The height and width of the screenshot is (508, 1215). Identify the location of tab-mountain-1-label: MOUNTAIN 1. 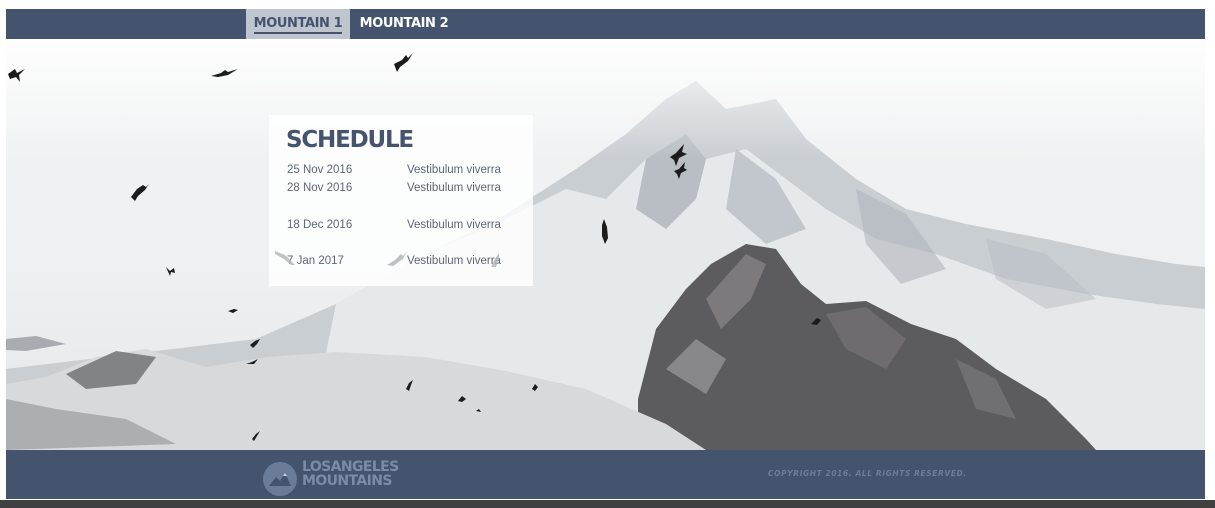
(298, 25).